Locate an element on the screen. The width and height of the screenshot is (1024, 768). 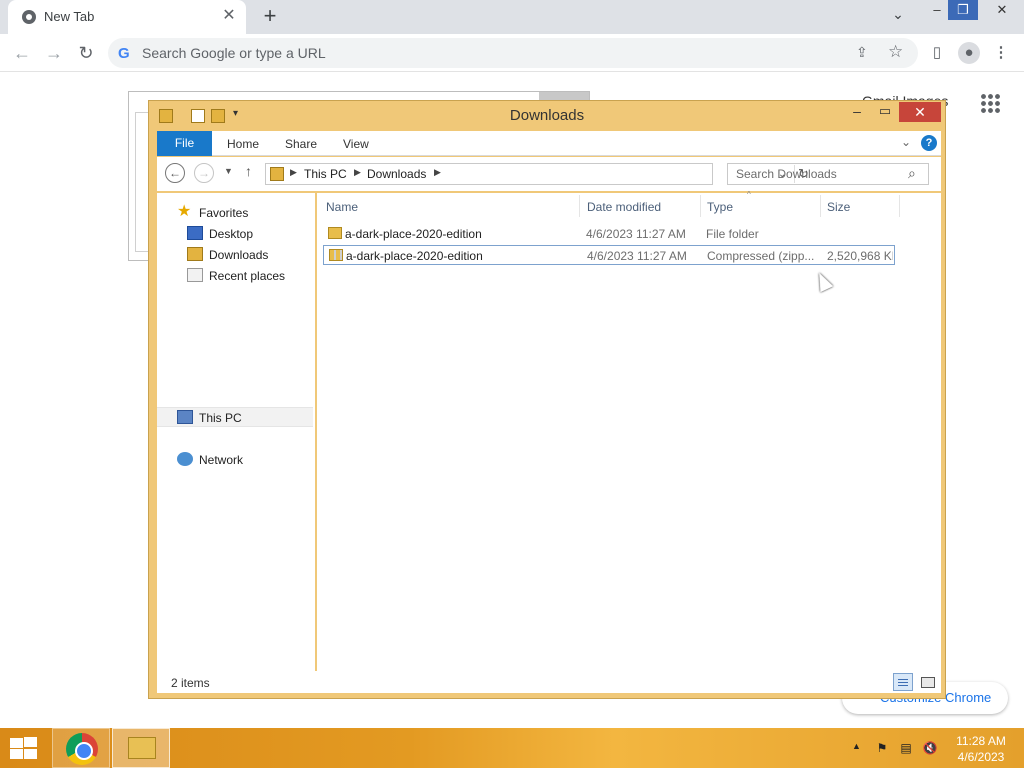
file-type: File folder is located at coordinates (732, 234).